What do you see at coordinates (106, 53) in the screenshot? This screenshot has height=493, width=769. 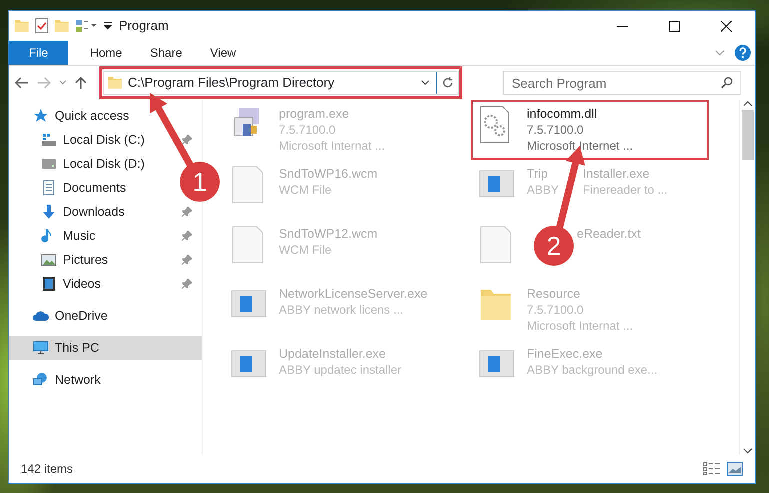 I see `ribbon-tab: Home` at bounding box center [106, 53].